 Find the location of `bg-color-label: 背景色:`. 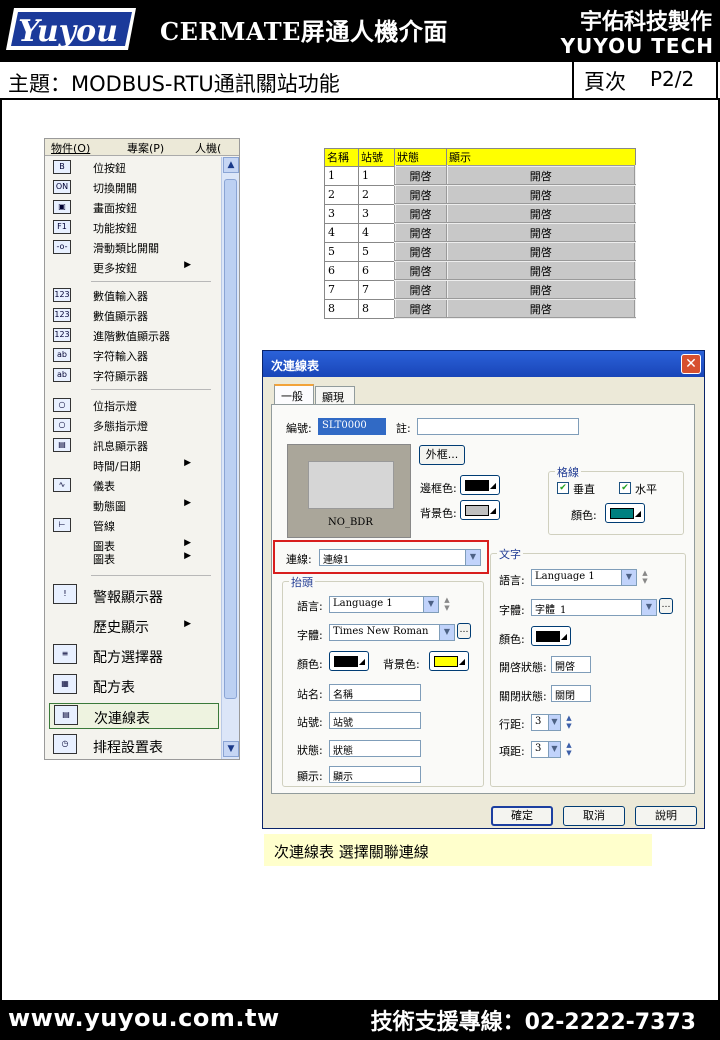

bg-color-label: 背景色: is located at coordinates (438, 513).